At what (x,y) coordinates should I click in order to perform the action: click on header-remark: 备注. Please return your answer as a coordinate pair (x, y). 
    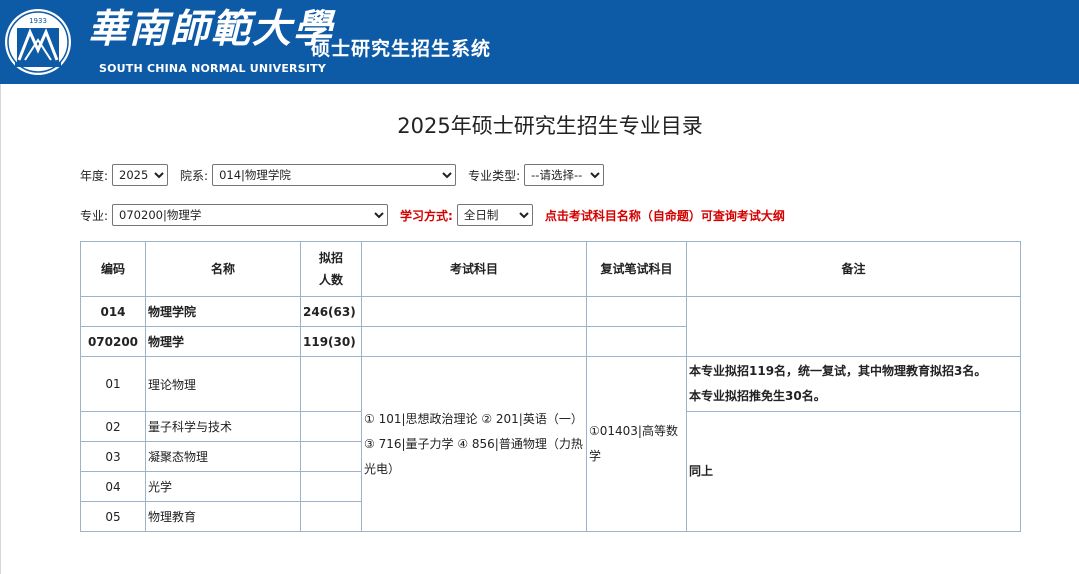
    Looking at the image, I should click on (853, 269).